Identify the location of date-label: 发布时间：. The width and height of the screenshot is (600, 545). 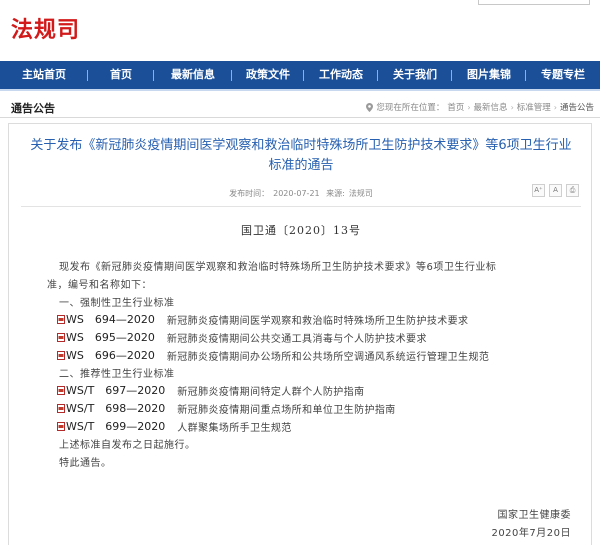
(249, 193).